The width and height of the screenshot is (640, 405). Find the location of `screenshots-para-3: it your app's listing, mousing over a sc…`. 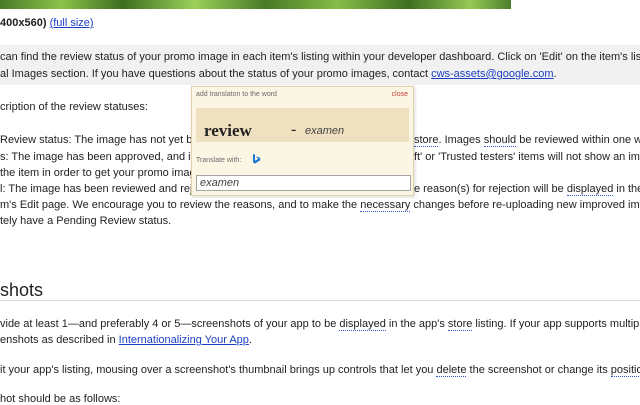

screenshots-para-3: it your app's listing, mousing over a sc… is located at coordinates (320, 370).